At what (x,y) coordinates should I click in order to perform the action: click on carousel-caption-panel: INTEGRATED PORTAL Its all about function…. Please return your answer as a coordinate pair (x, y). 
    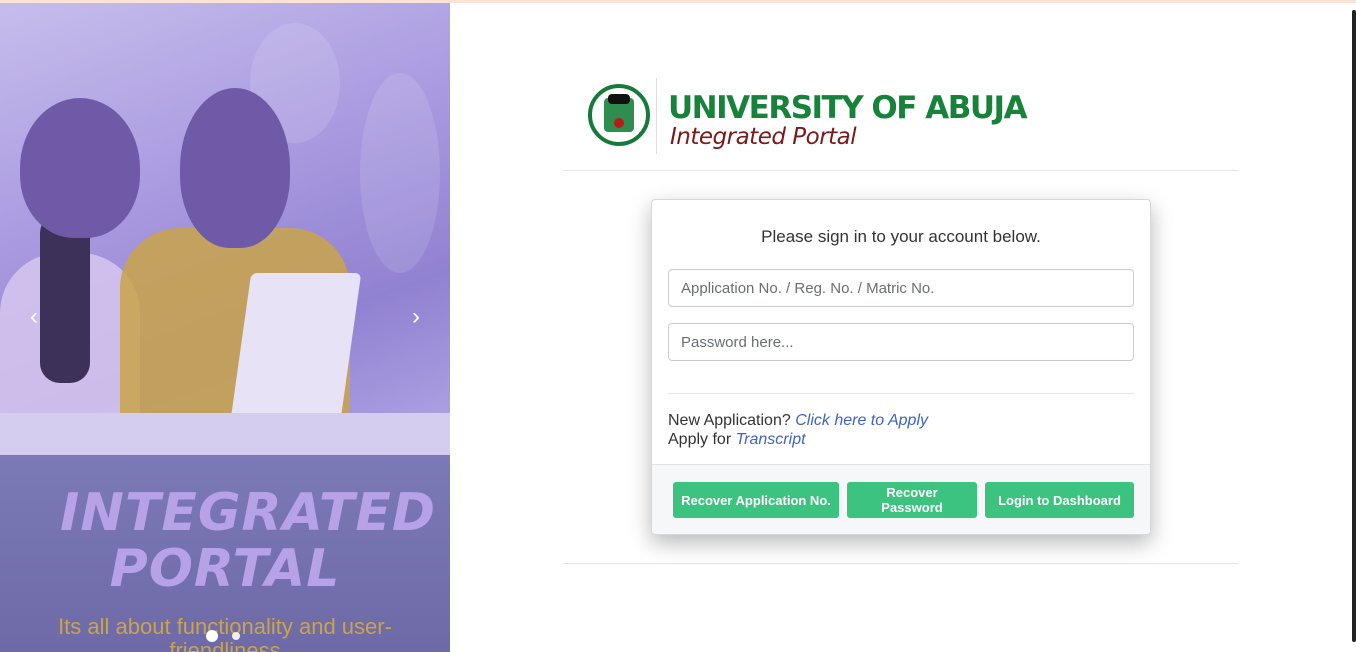
    Looking at the image, I should click on (225, 553).